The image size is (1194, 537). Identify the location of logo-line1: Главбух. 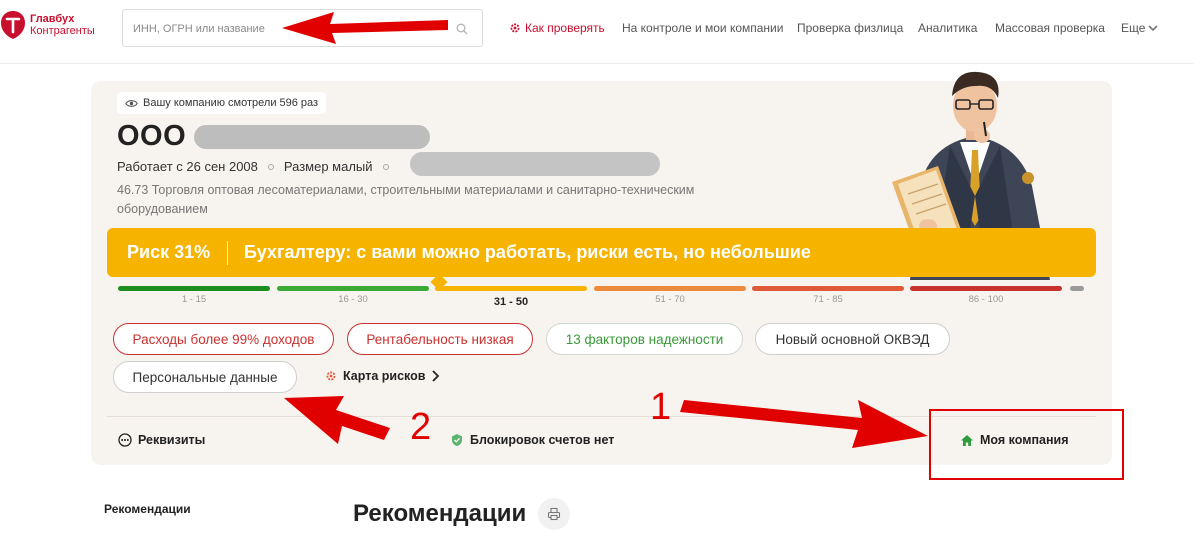
(52, 19).